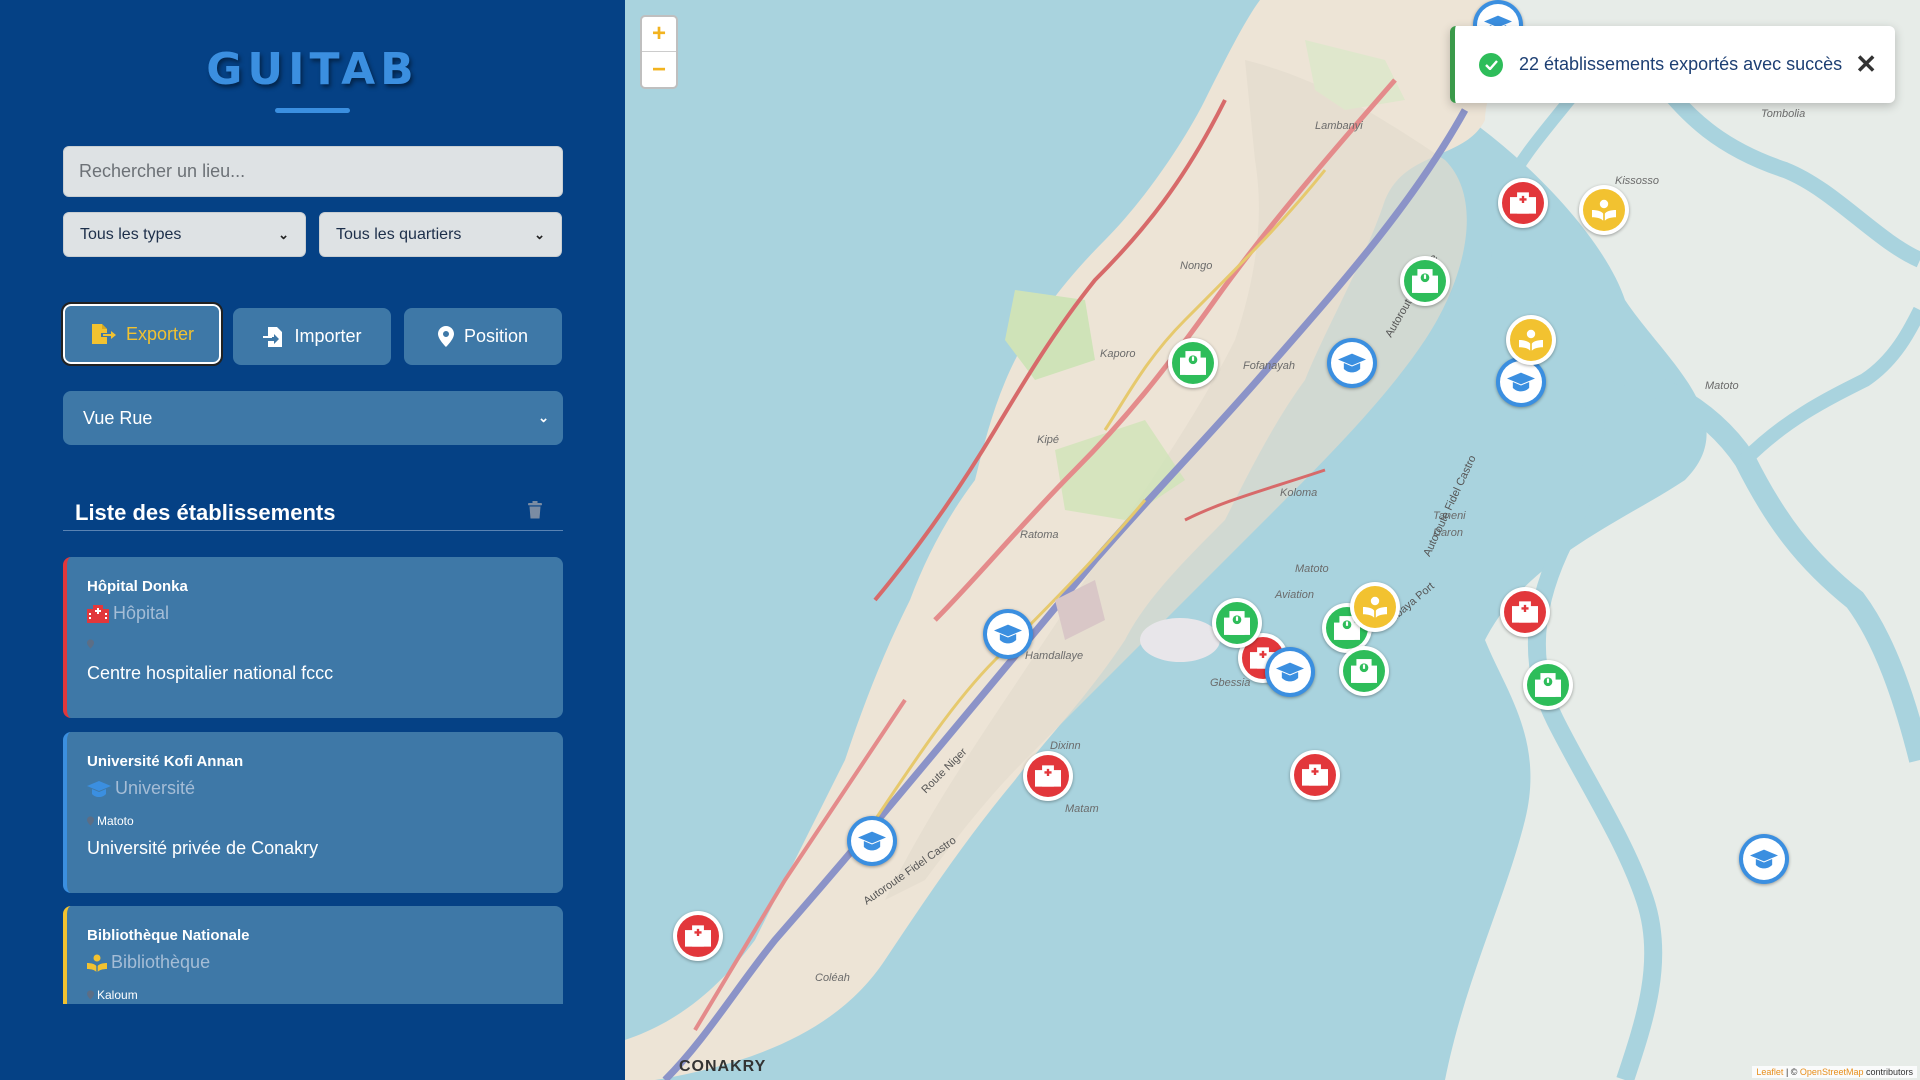 This screenshot has width=1920, height=1080. Describe the element at coordinates (1339, 126) in the screenshot. I see `map-place-label: Lambanyi` at that location.